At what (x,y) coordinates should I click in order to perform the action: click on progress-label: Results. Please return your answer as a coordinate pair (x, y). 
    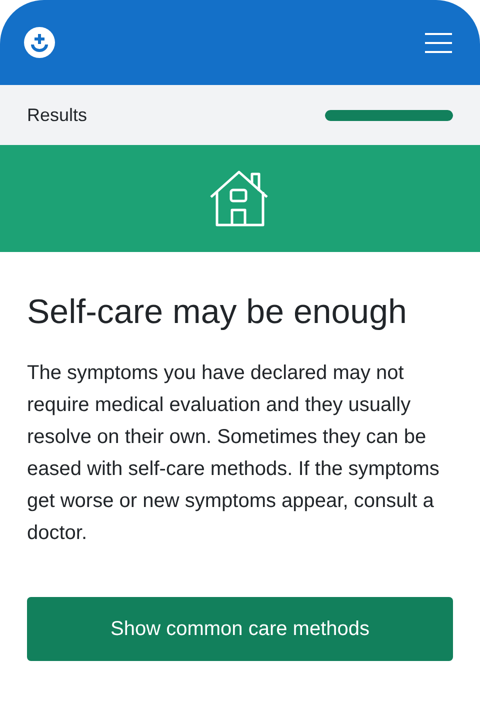
    Looking at the image, I should click on (57, 115).